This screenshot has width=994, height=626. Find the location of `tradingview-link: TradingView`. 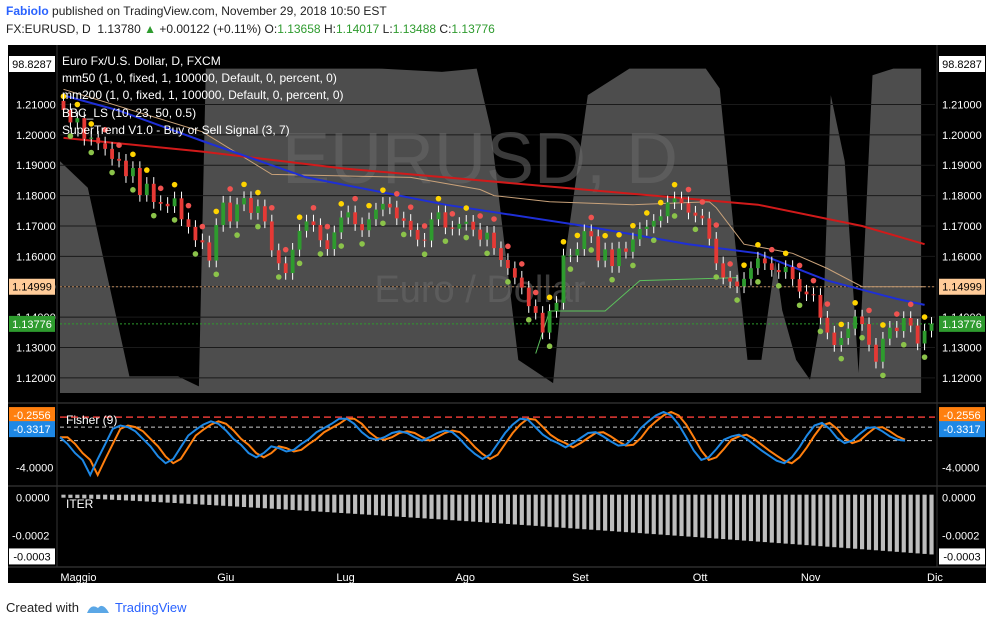

tradingview-link: TradingView is located at coordinates (136, 607).